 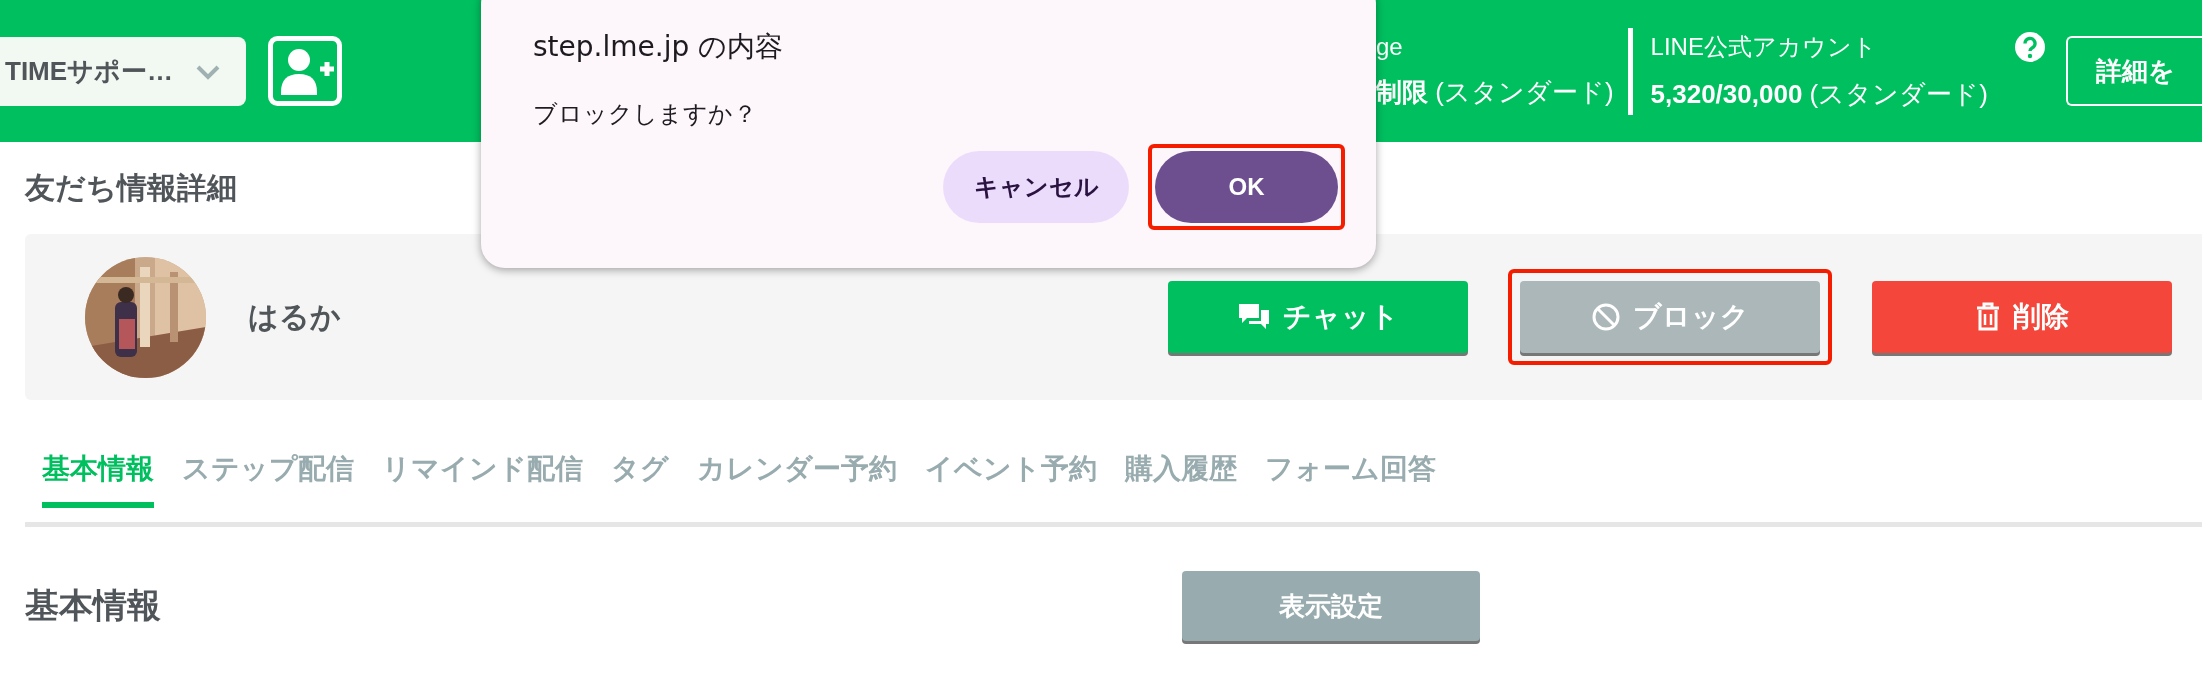 What do you see at coordinates (797, 479) in the screenshot?
I see `tab: カレンダー予約` at bounding box center [797, 479].